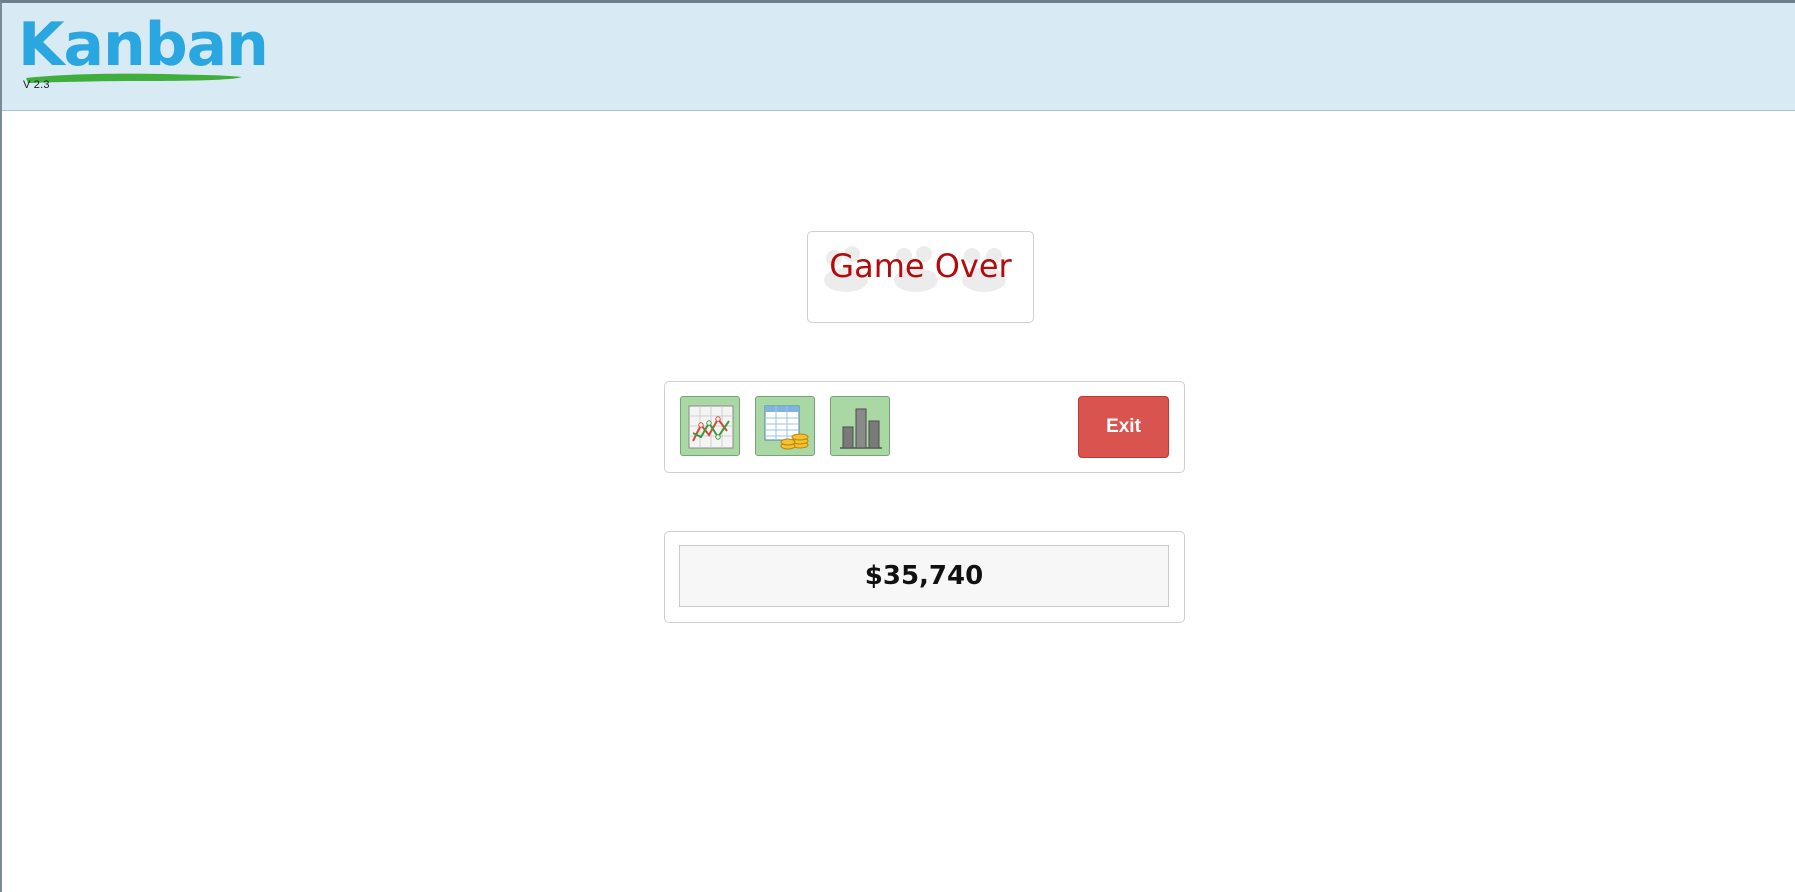 The image size is (1795, 892). I want to click on line-chart-button, so click(710, 426).